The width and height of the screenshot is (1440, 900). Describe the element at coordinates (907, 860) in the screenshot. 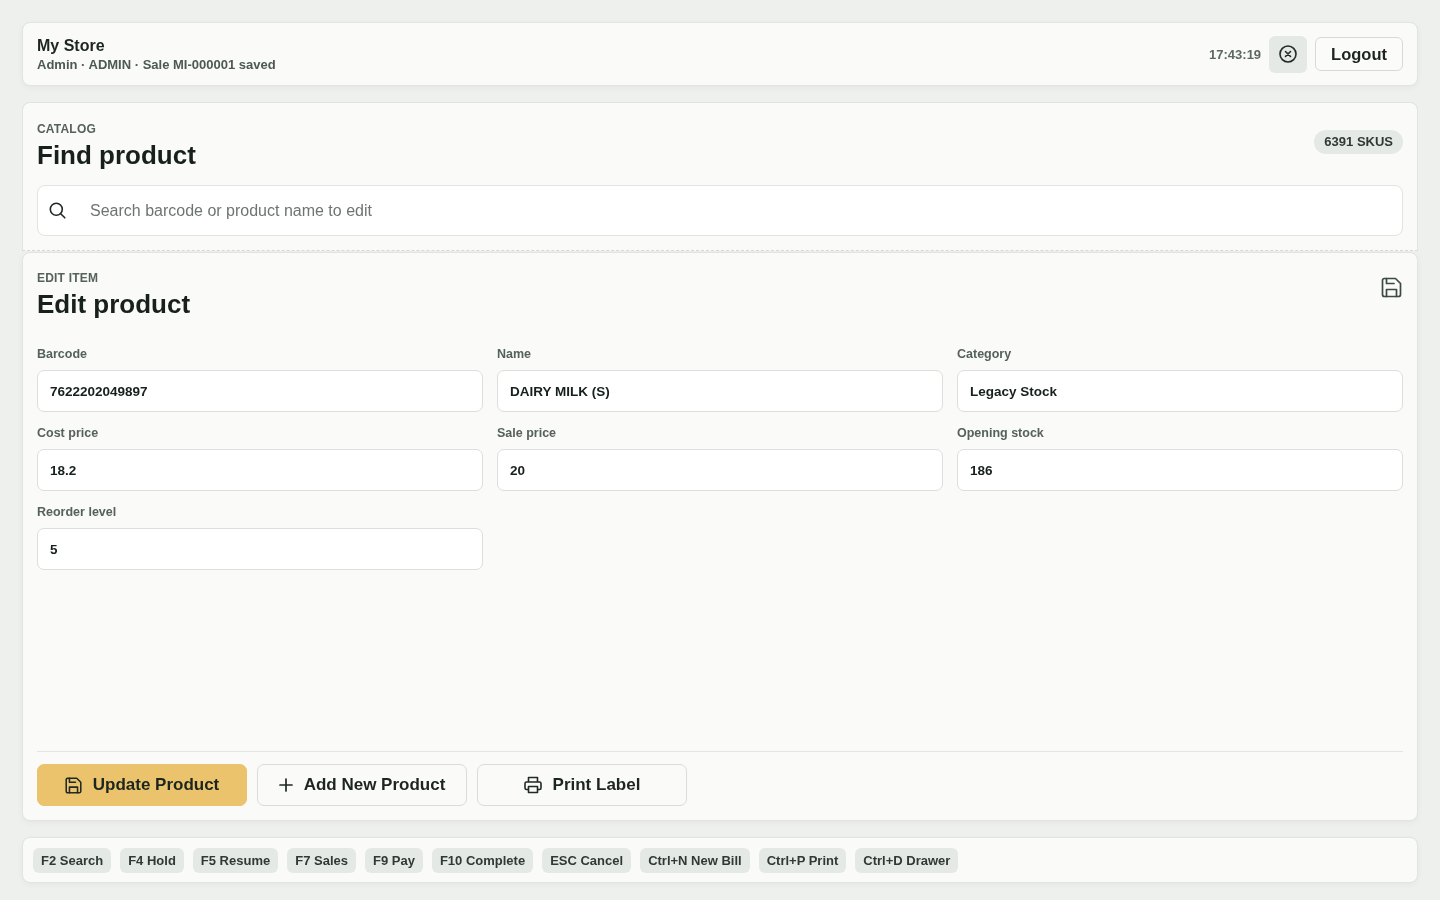

I see `shortcut-hint: Ctrl+D Drawer` at that location.